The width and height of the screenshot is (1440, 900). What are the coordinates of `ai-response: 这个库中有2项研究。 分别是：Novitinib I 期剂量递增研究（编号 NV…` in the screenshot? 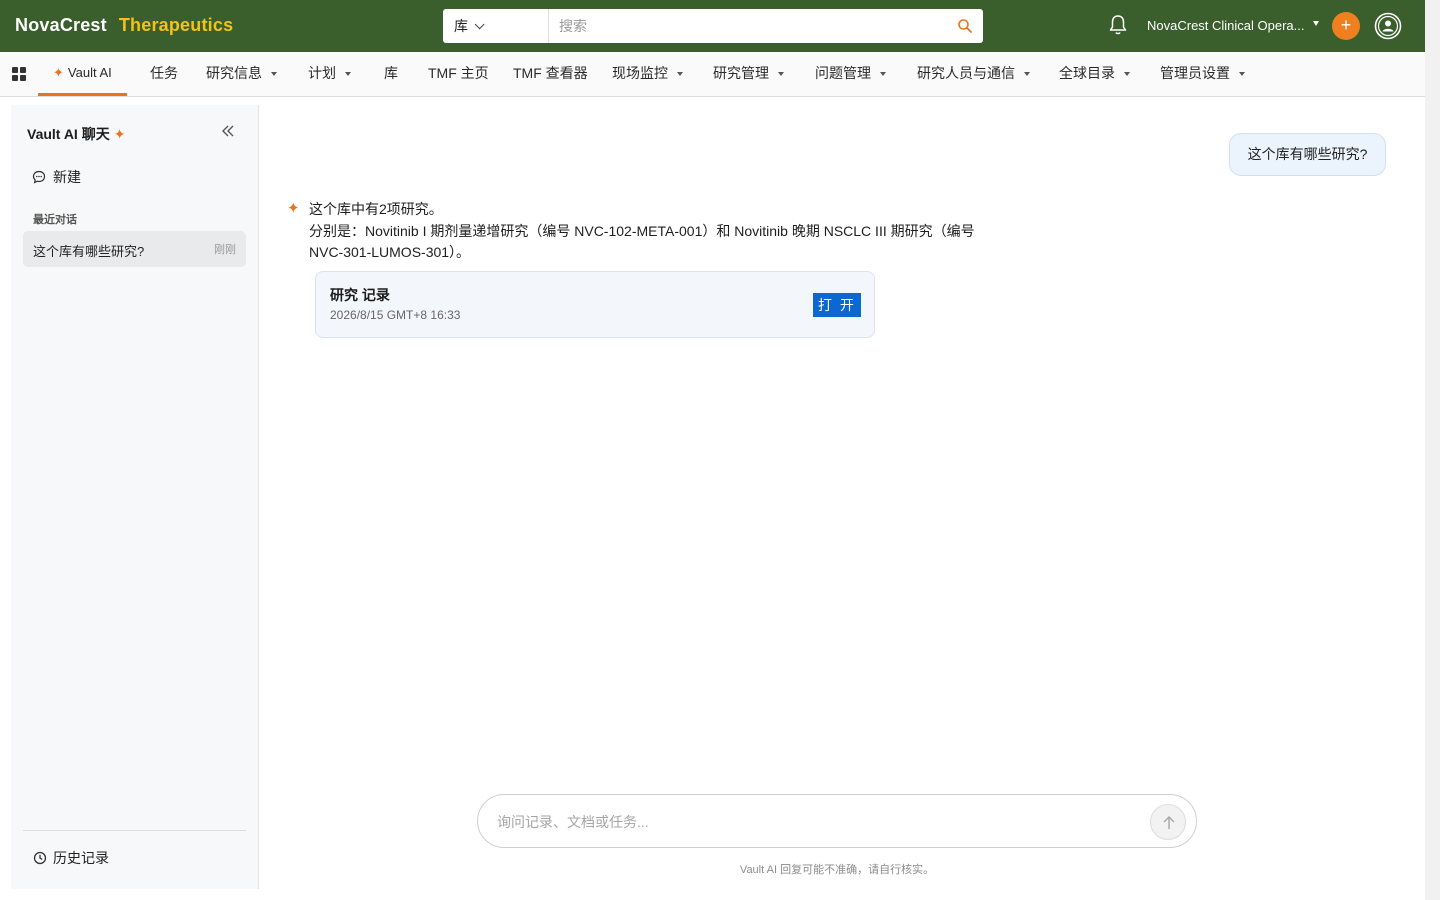 It's located at (659, 231).